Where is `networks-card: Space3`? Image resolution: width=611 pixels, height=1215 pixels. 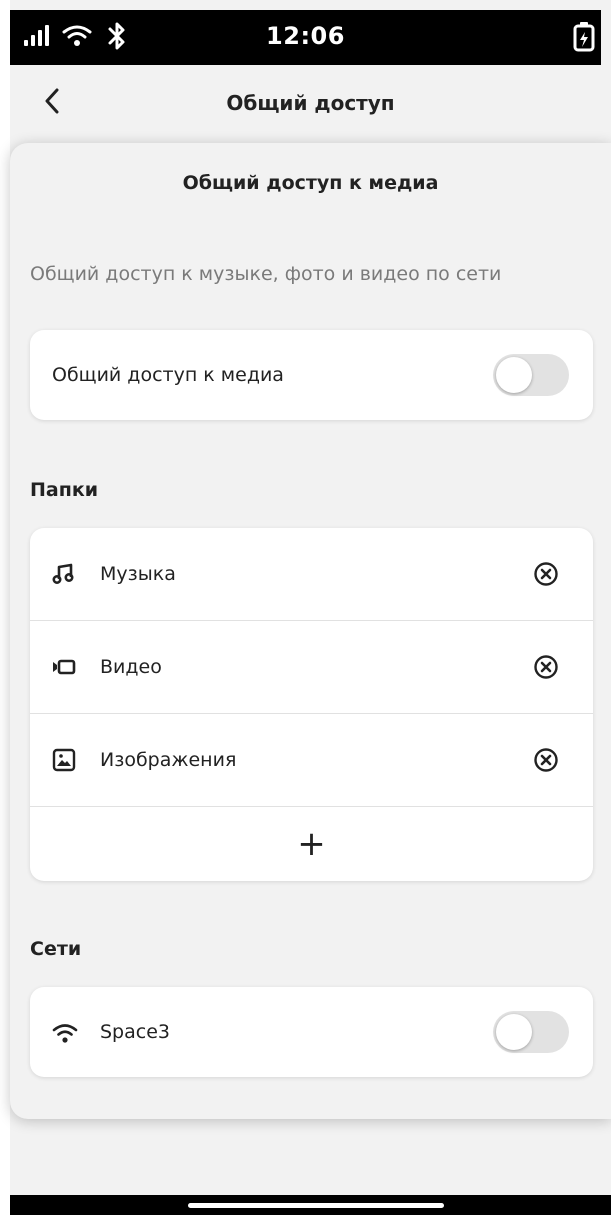 networks-card: Space3 is located at coordinates (311, 1032).